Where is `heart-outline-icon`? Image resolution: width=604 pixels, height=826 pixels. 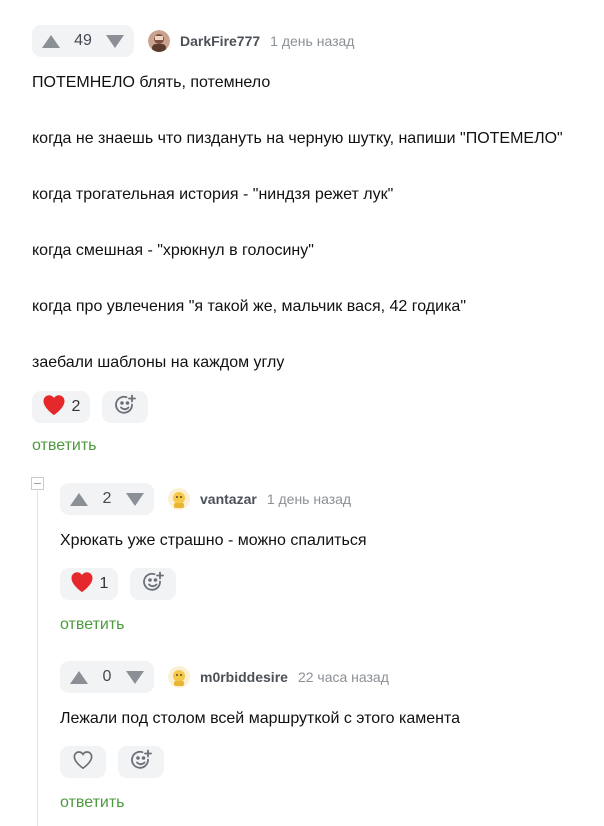
heart-outline-icon is located at coordinates (83, 762).